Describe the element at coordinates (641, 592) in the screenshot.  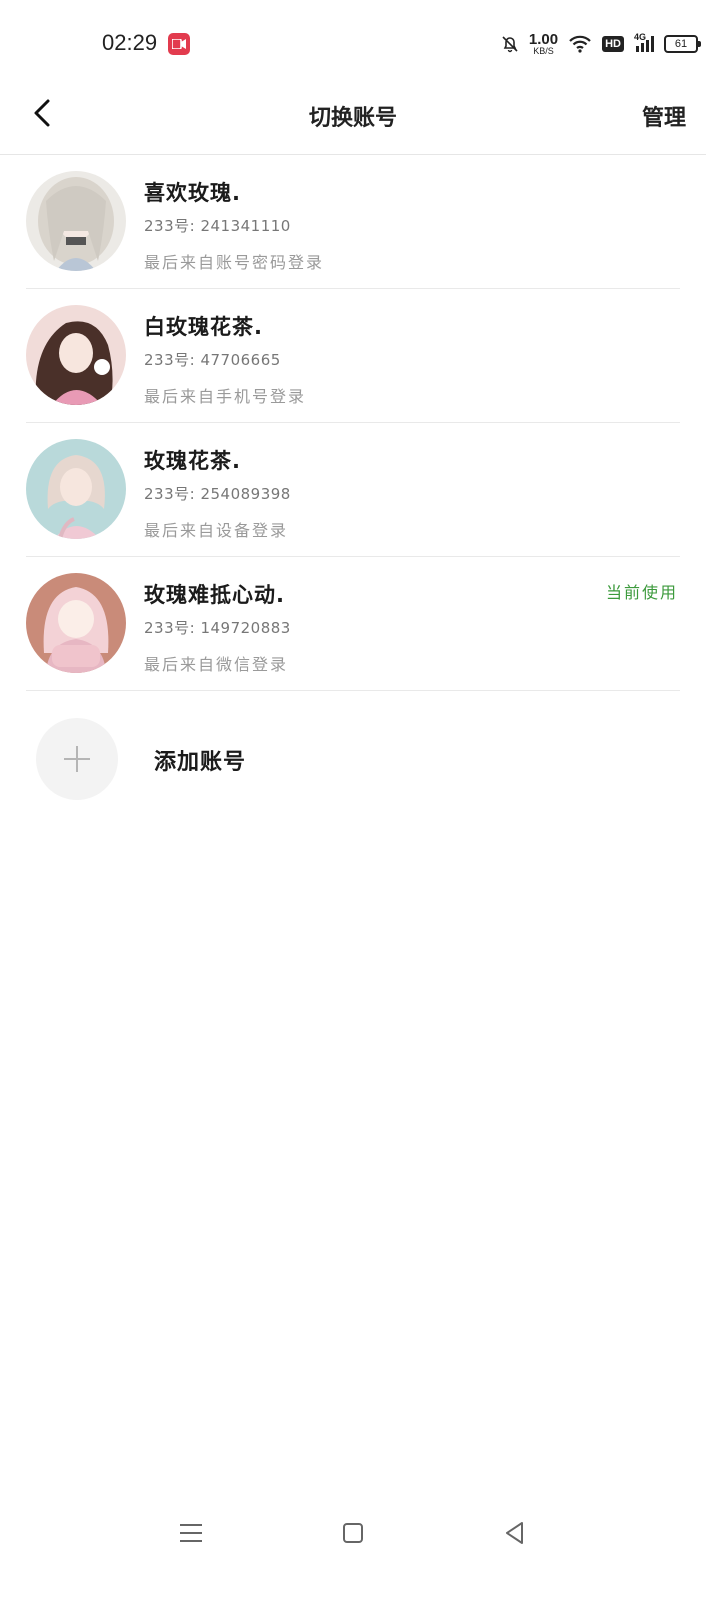
I see `current-status: 当前使用` at that location.